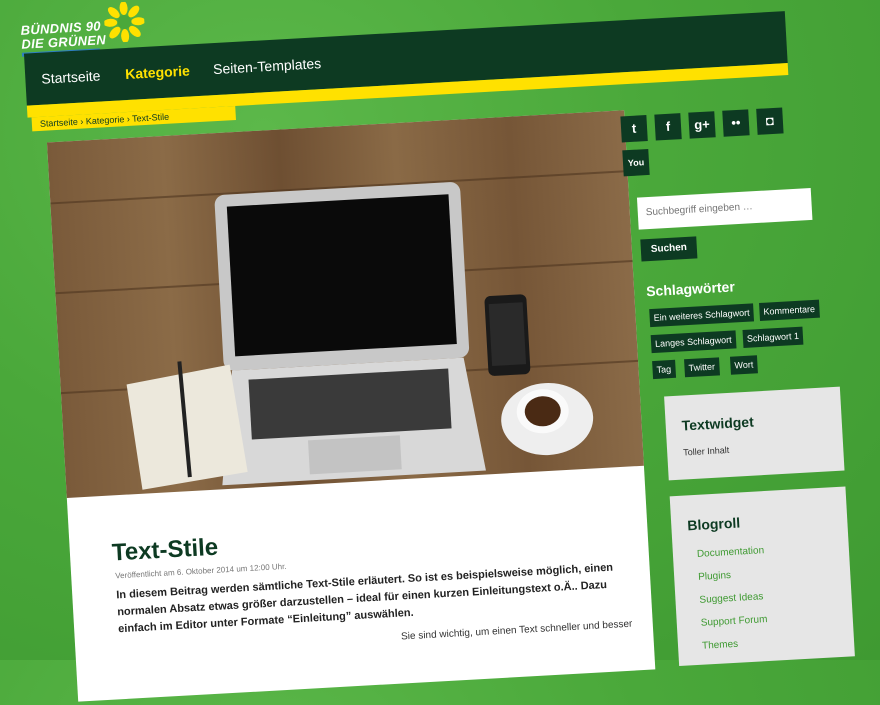 The height and width of the screenshot is (705, 880). What do you see at coordinates (267, 66) in the screenshot?
I see `nav-item-seiten-templates: Seiten-Templates` at bounding box center [267, 66].